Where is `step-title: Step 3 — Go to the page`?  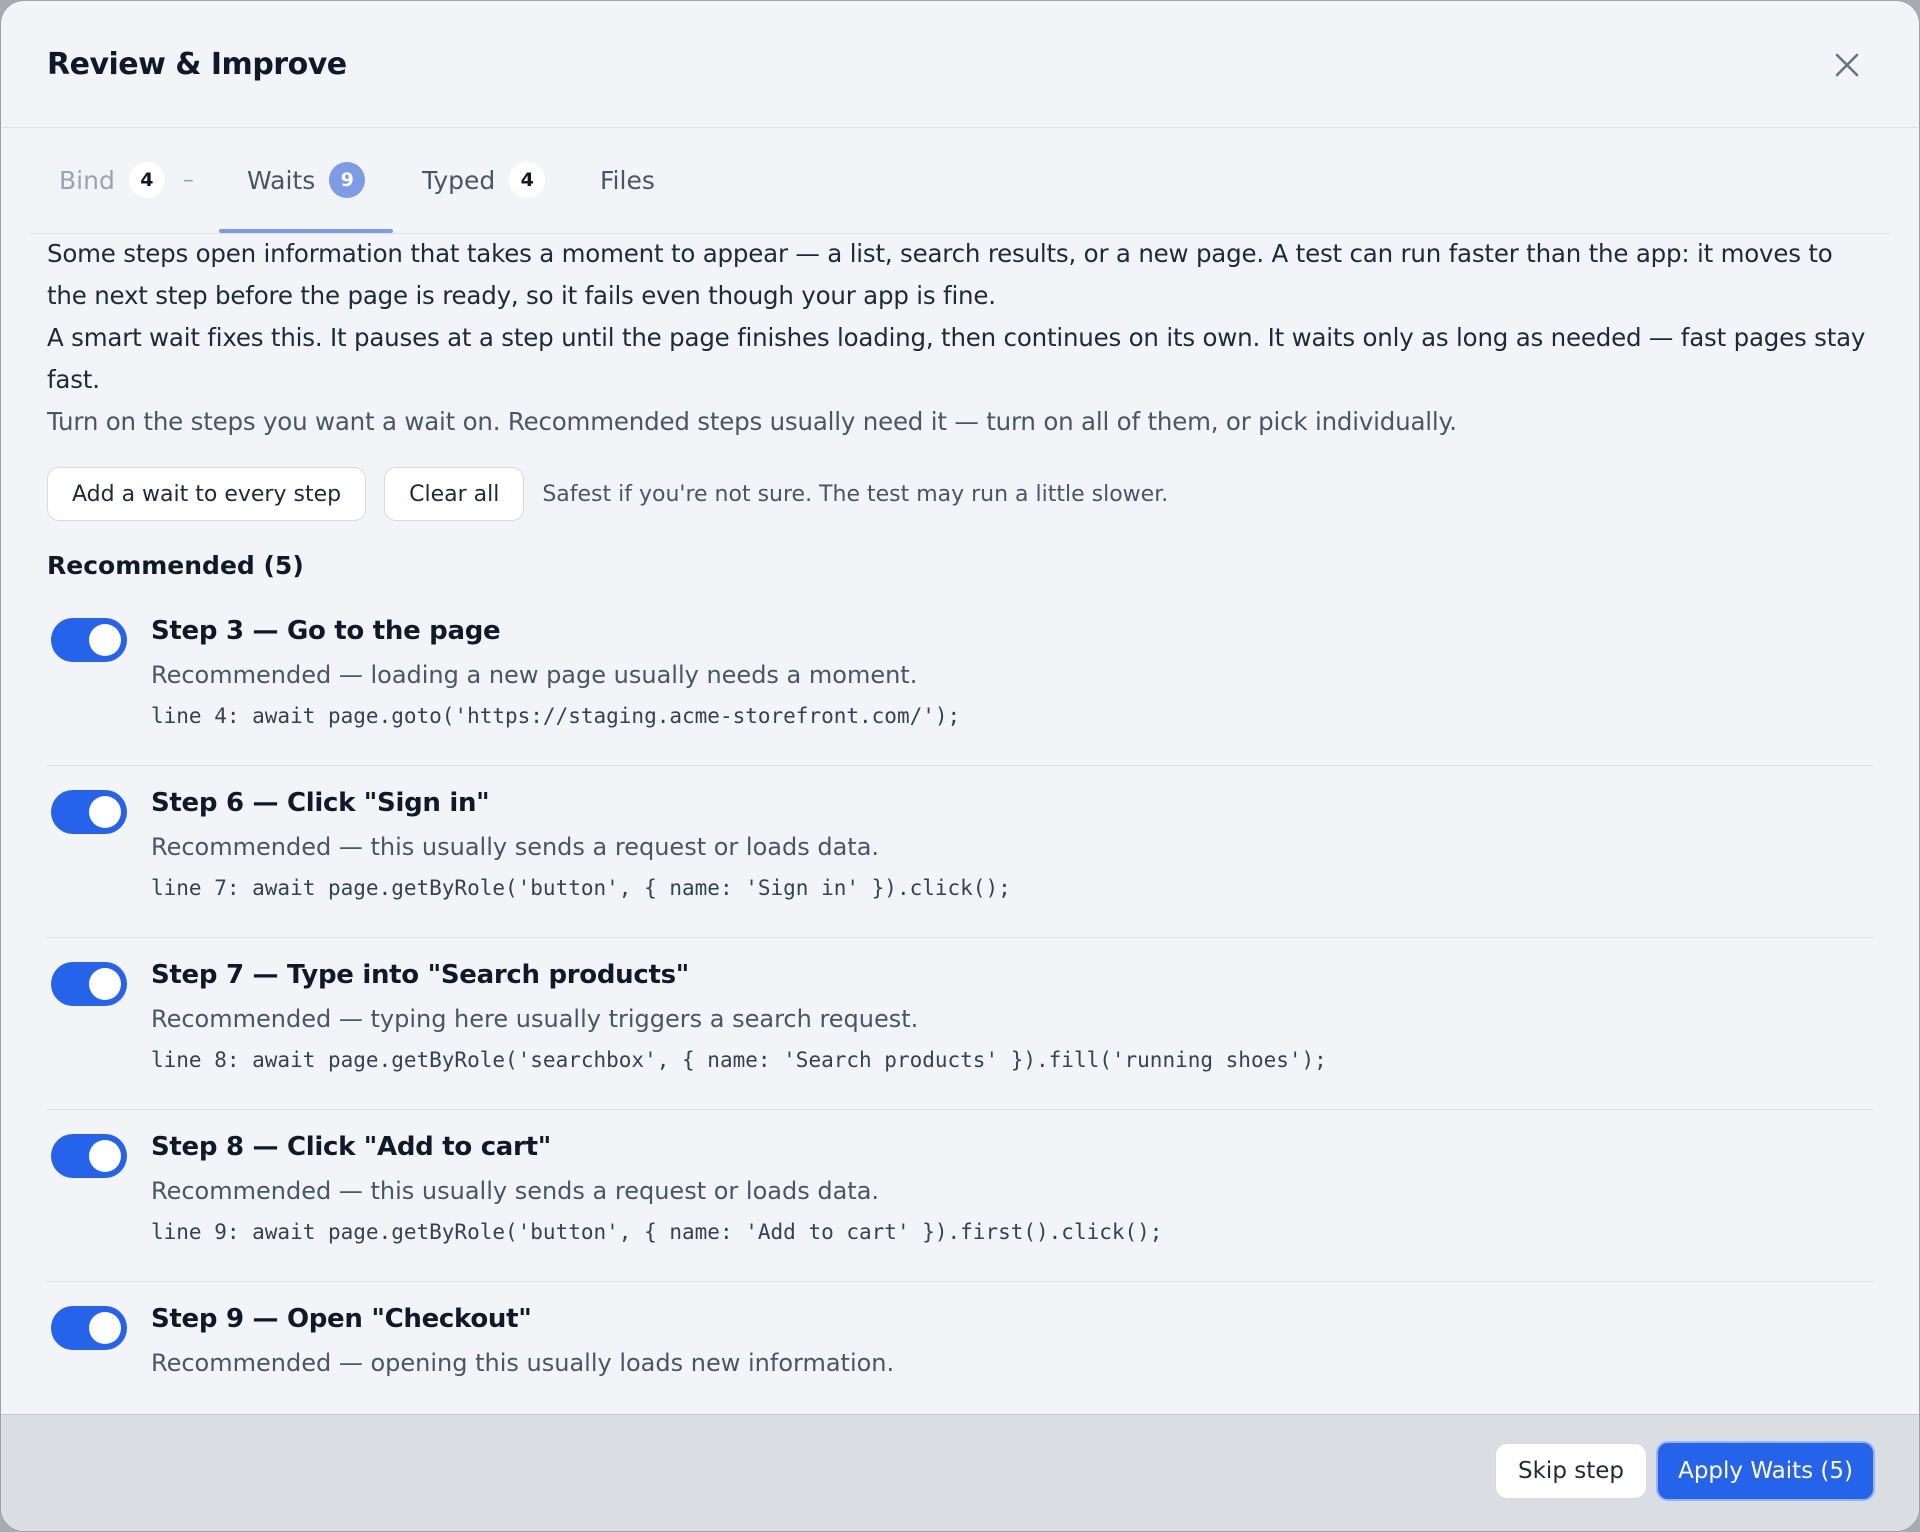 step-title: Step 3 — Go to the page is located at coordinates (326, 631).